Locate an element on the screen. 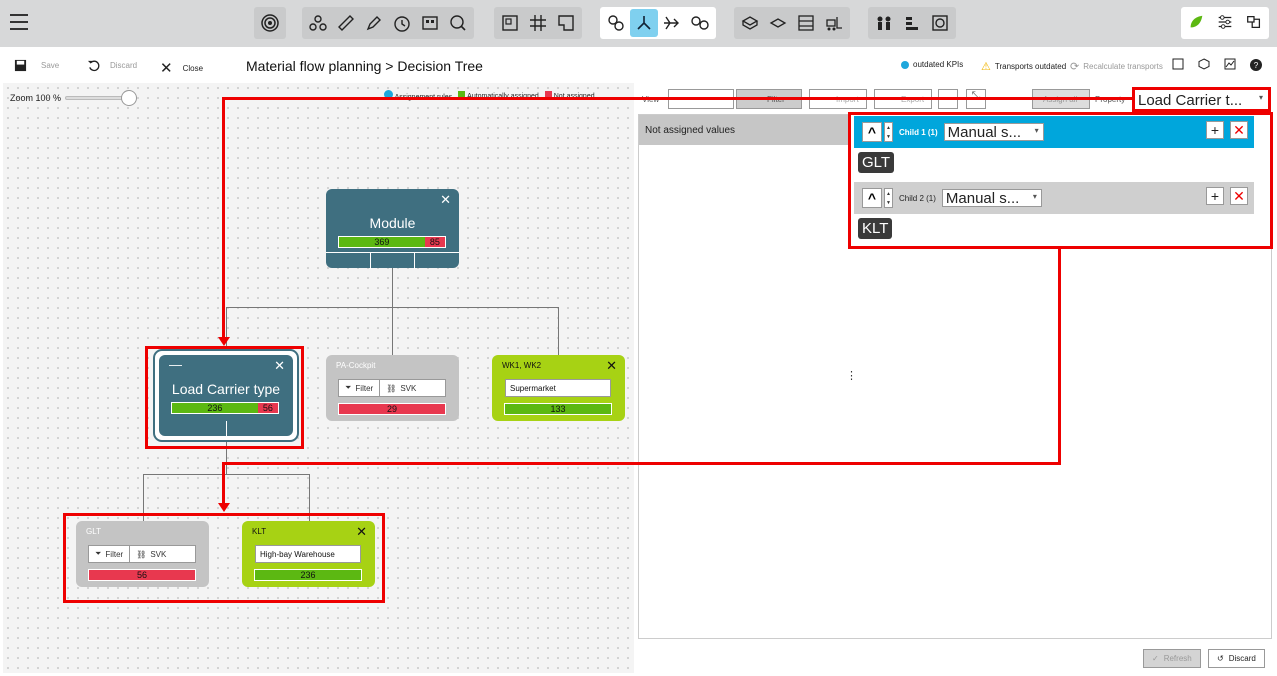 Image resolution: width=1277 pixels, height=676 pixels. toolbar-right-group is located at coordinates (1225, 23).